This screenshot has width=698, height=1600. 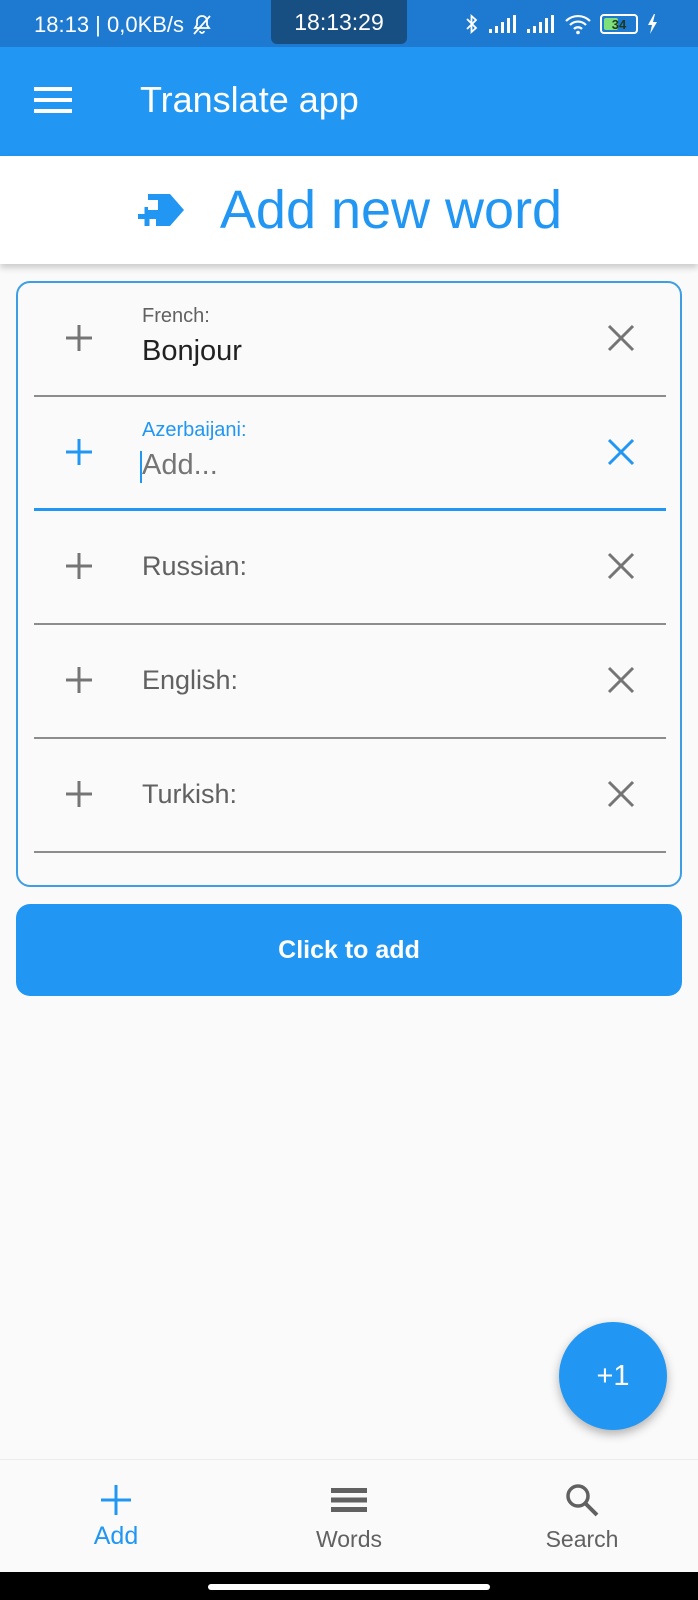 I want to click on field-label: Turkish:, so click(x=189, y=794).